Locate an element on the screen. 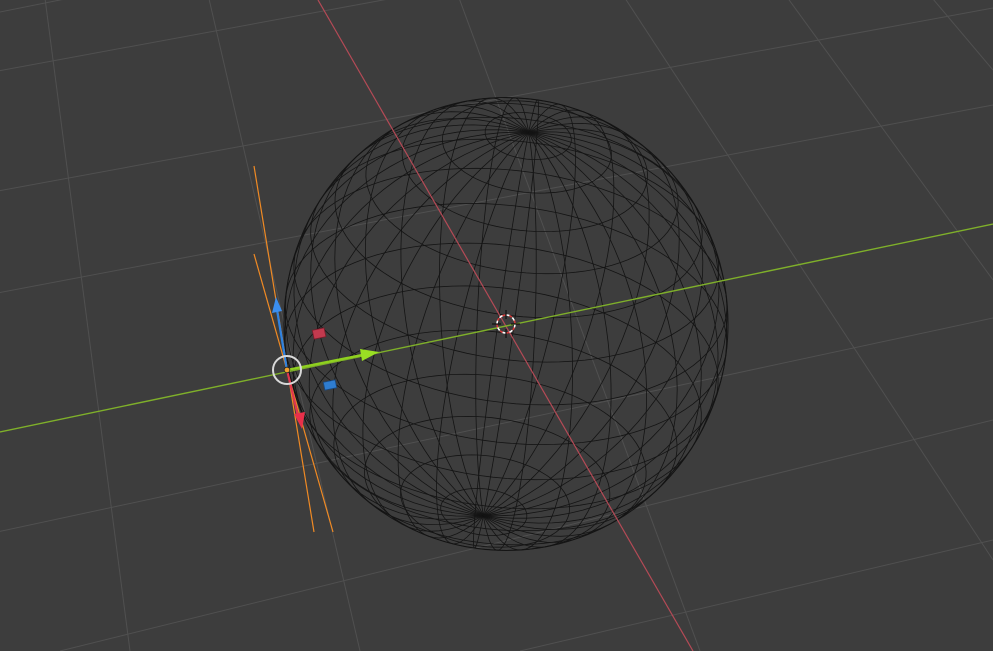 Image resolution: width=993 pixels, height=651 pixels. object-origin-icon is located at coordinates (287, 370).